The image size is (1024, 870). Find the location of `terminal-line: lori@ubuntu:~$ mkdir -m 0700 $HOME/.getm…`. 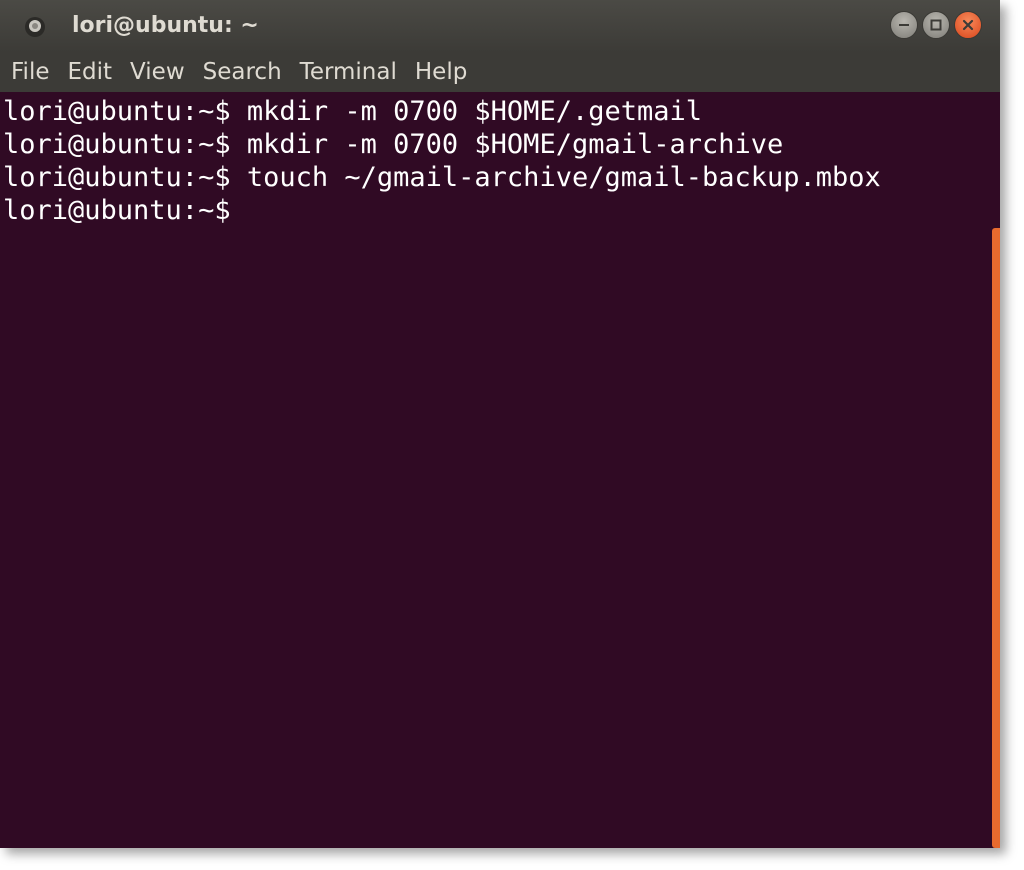

terminal-line: lori@ubuntu:~$ mkdir -m 0700 $HOME/.getm… is located at coordinates (497, 111).